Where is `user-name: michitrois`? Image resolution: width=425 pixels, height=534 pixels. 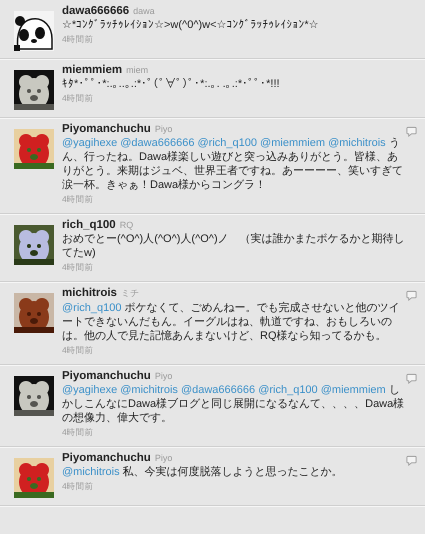
user-name: michitrois is located at coordinates (89, 293).